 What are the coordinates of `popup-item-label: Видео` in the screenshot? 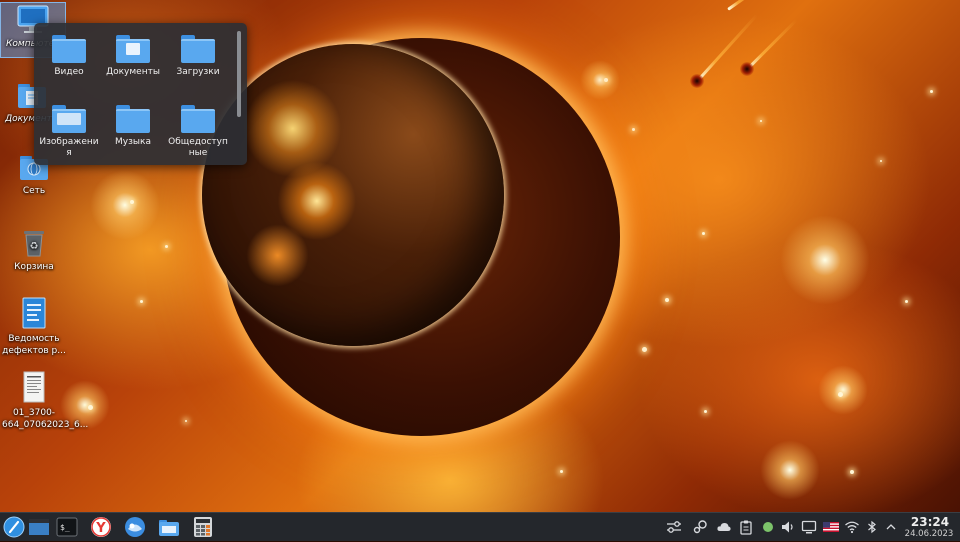 It's located at (69, 72).